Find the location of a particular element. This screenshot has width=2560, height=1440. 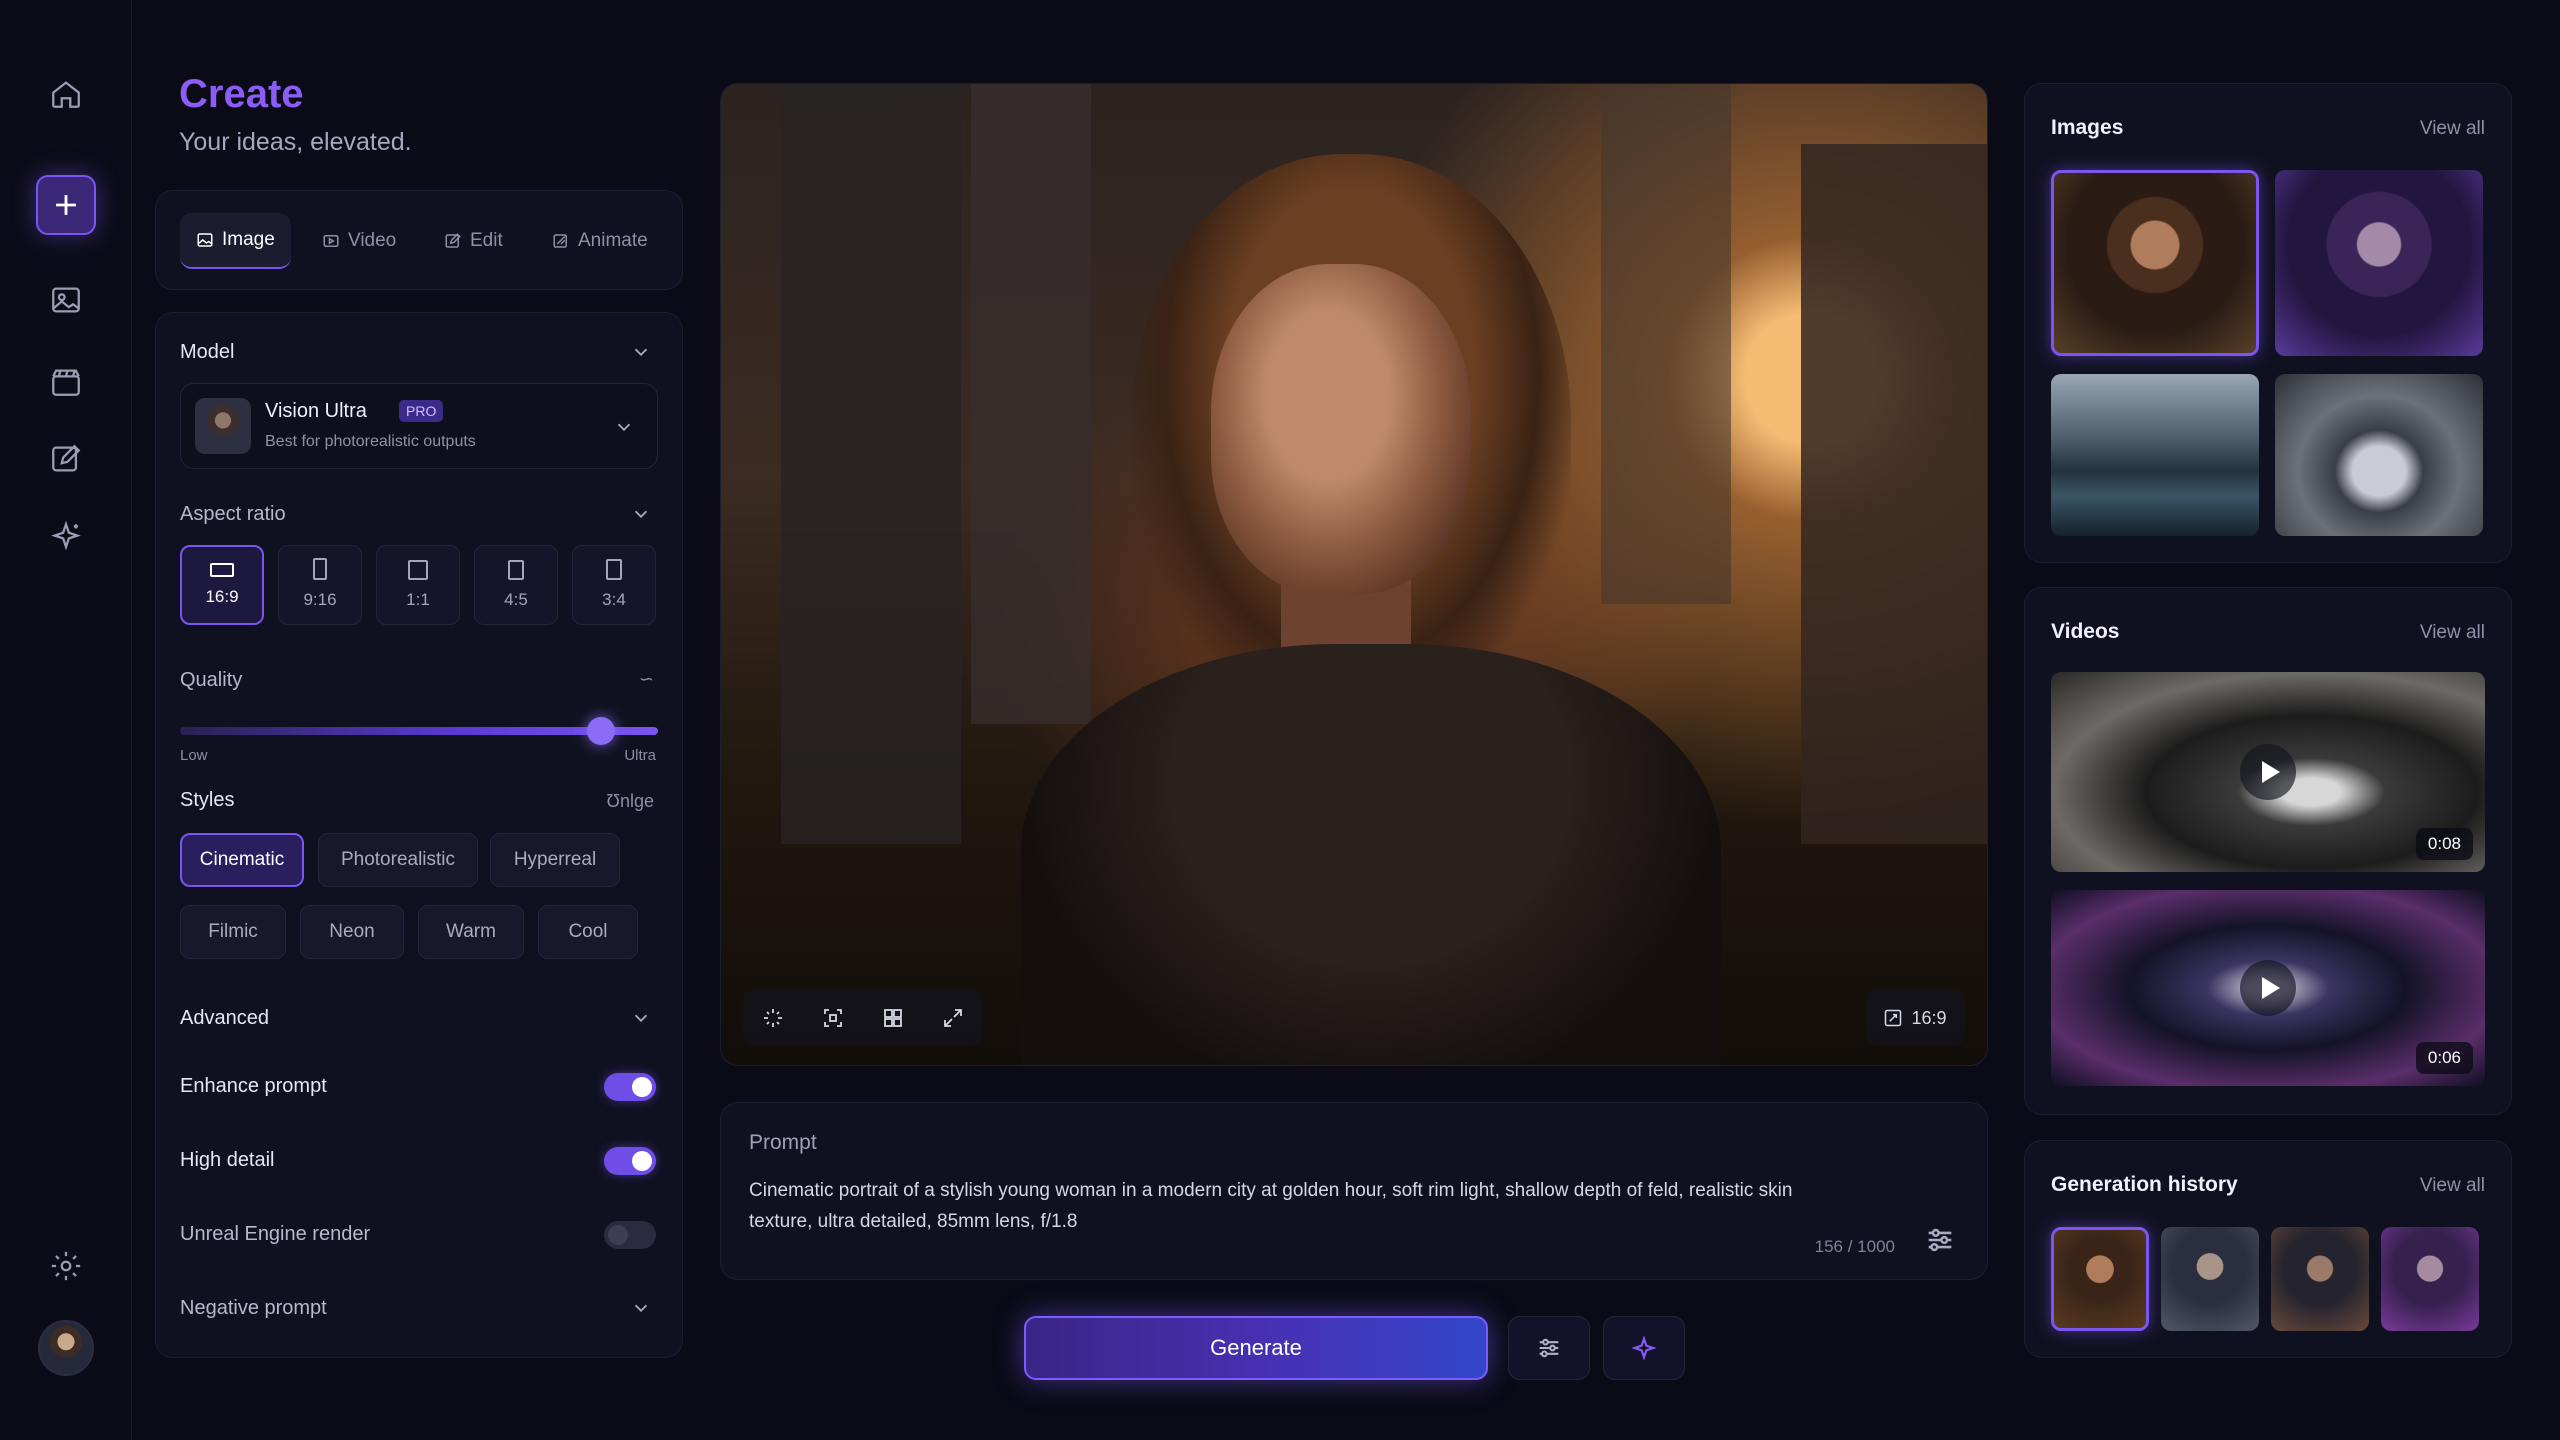

quality-corner-glyph: ∽ is located at coordinates (646, 679).